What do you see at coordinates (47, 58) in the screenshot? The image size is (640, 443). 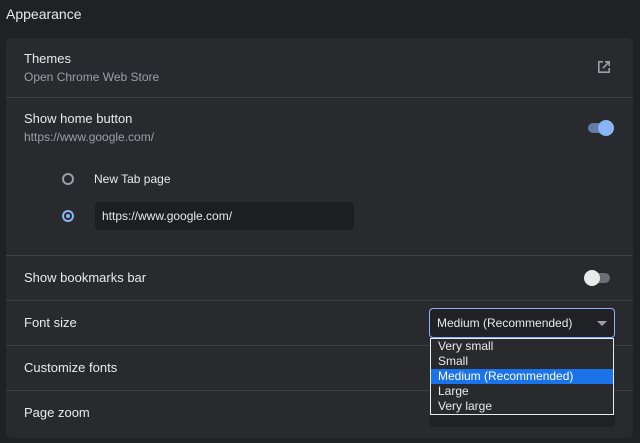 I see `themes-label: Themes` at bounding box center [47, 58].